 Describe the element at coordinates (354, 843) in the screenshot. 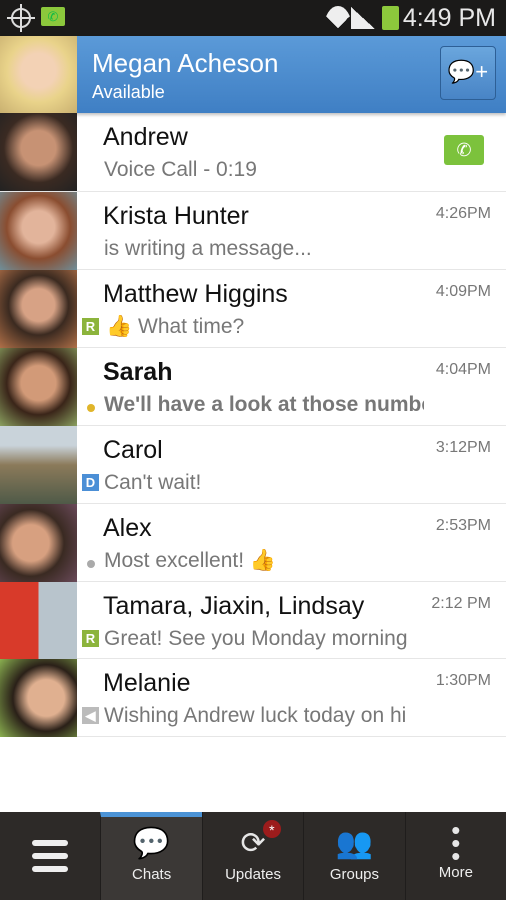

I see `groups-icon: 👥` at that location.